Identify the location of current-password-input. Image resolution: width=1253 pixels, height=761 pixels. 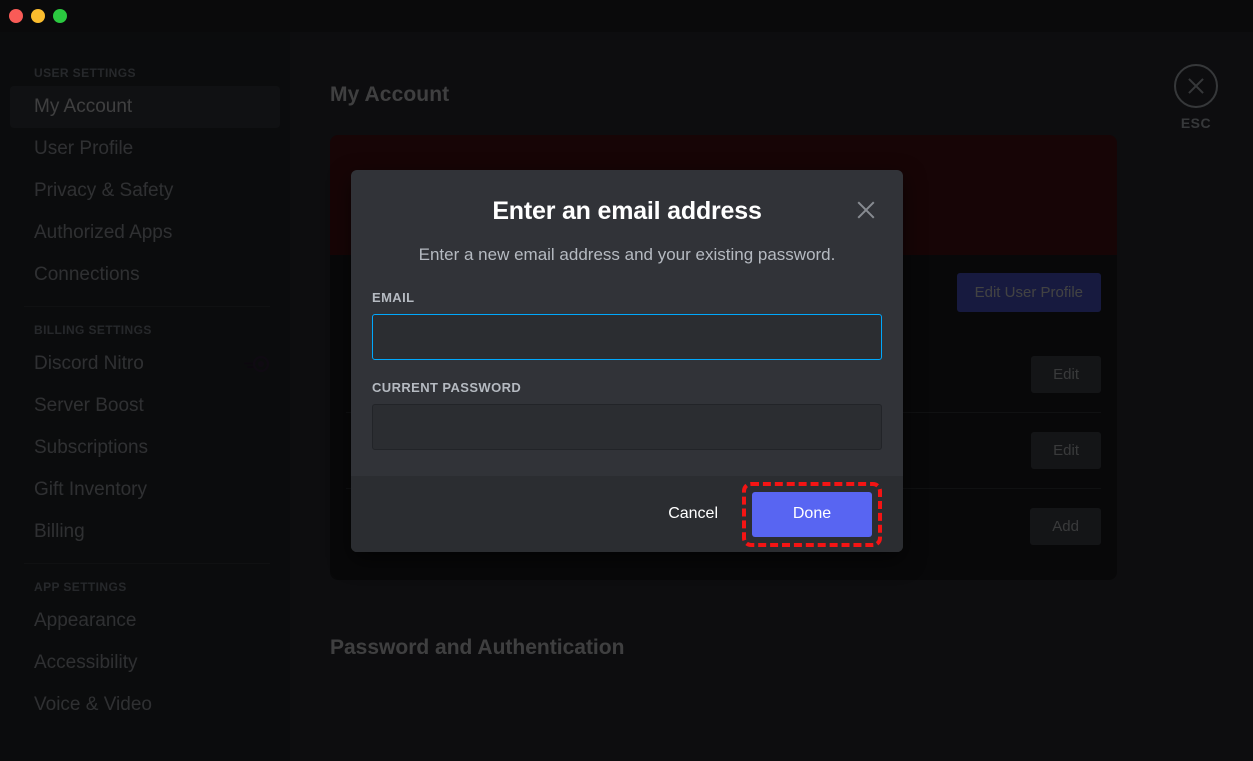
(627, 427).